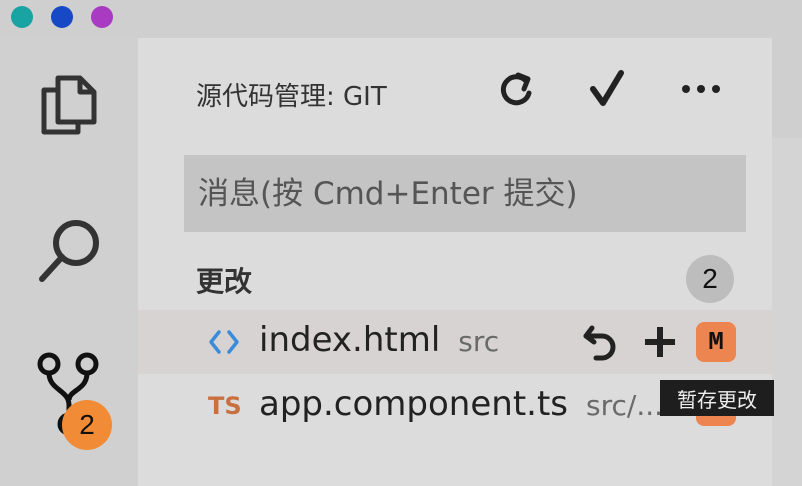 This screenshot has height=486, width=802. Describe the element at coordinates (225, 406) in the screenshot. I see `typescript-file-icon: TS` at that location.